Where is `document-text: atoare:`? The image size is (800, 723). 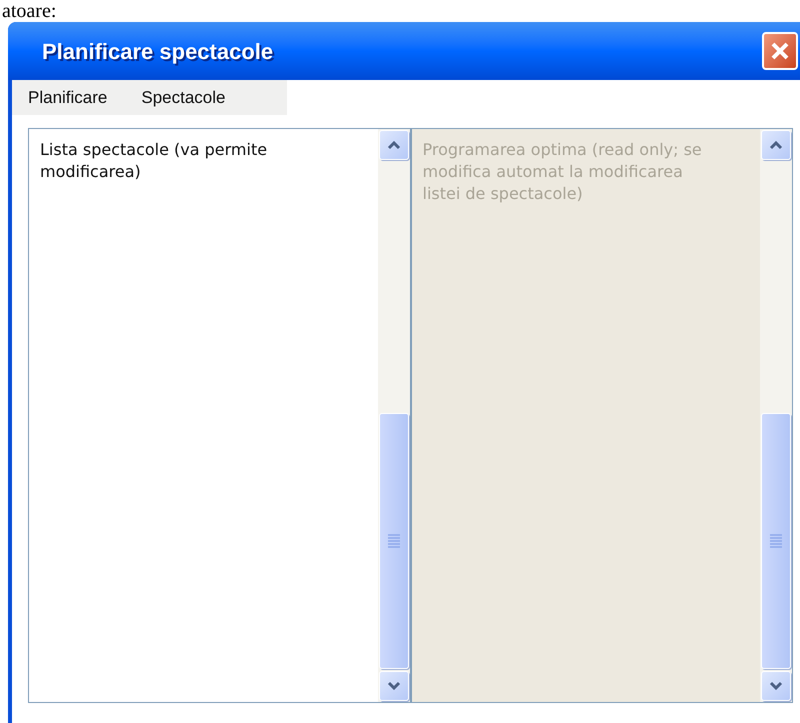
document-text: atoare: is located at coordinates (30, 11).